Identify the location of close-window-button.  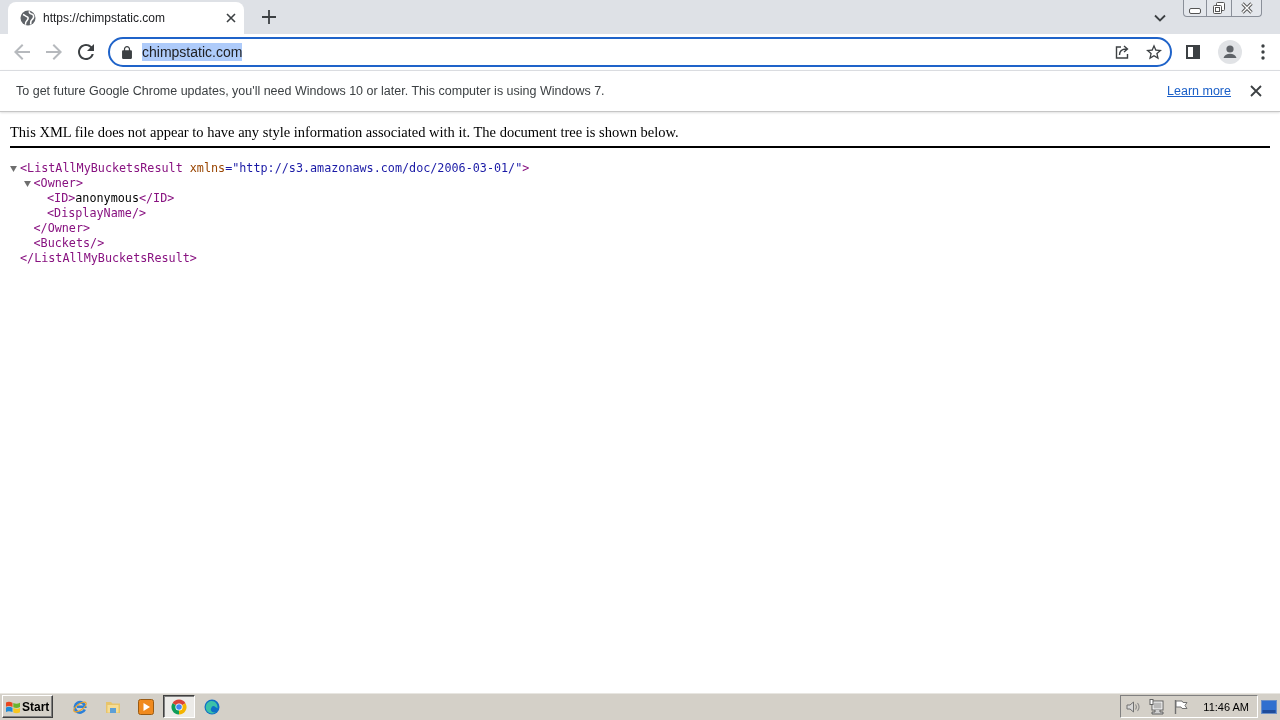
(1247, 8).